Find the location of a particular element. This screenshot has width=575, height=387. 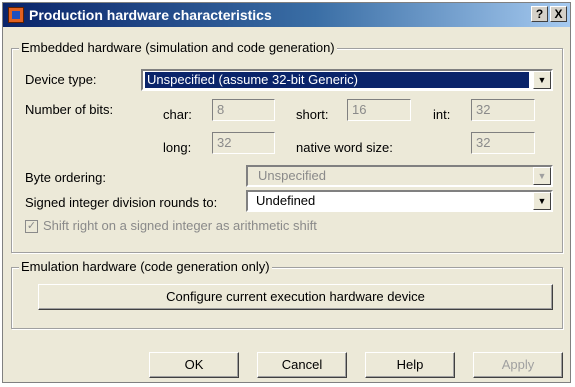

division-rounding-value: Undefined is located at coordinates (286, 200).